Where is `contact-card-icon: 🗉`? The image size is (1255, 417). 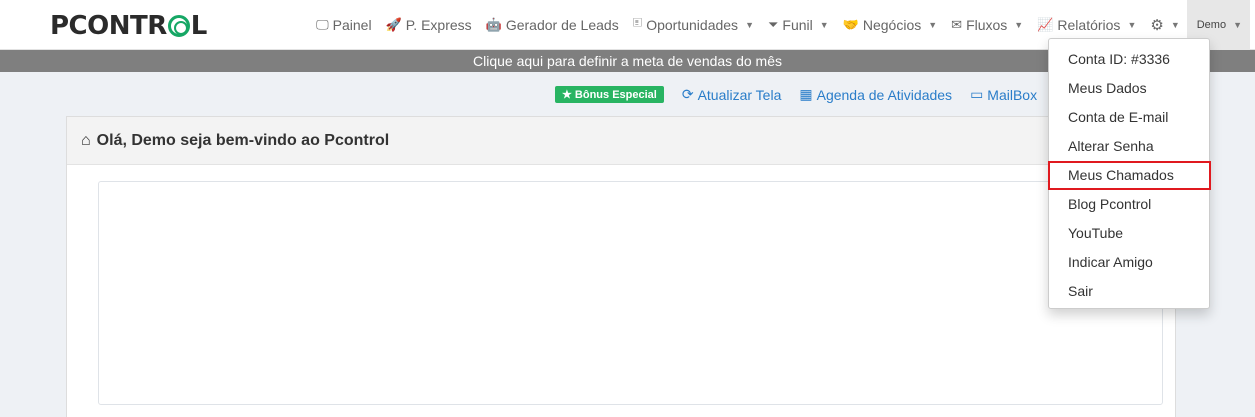 contact-card-icon: 🗉 is located at coordinates (637, 22).